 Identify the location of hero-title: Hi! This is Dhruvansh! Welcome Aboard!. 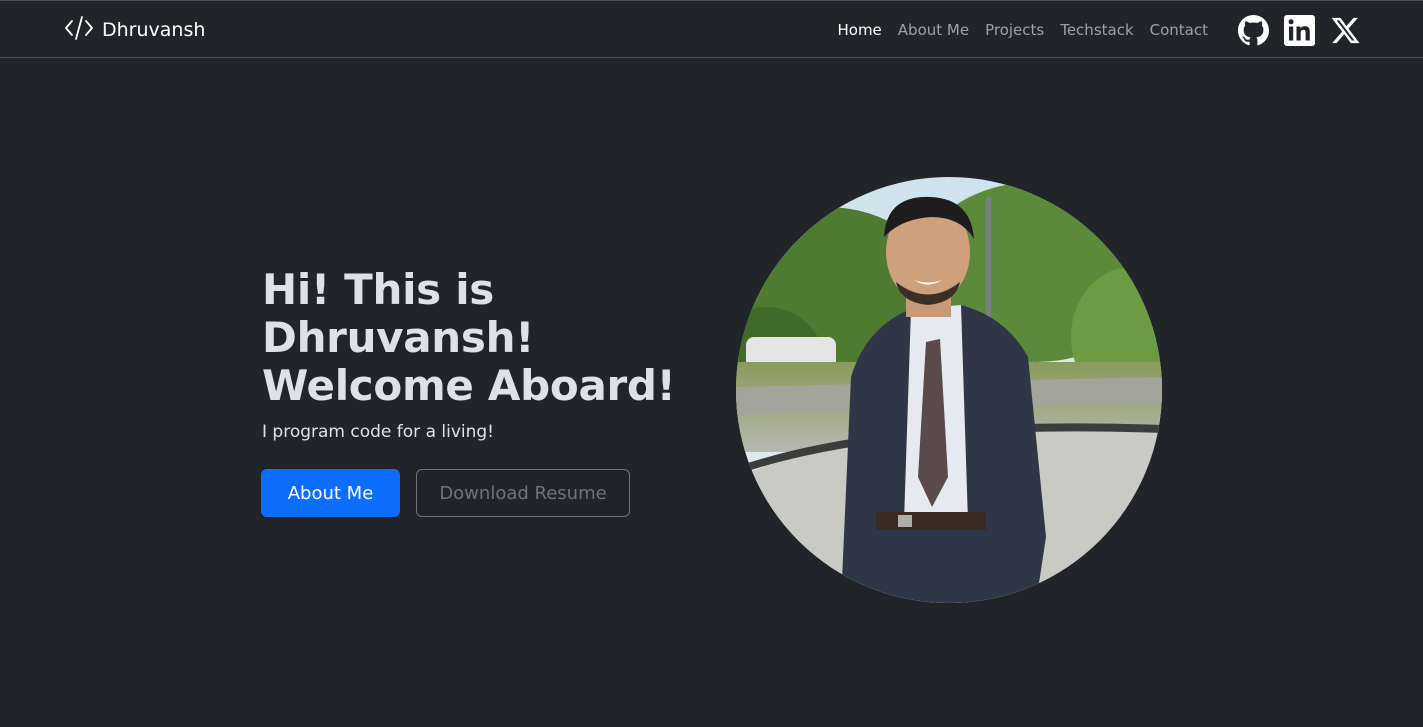
(492, 338).